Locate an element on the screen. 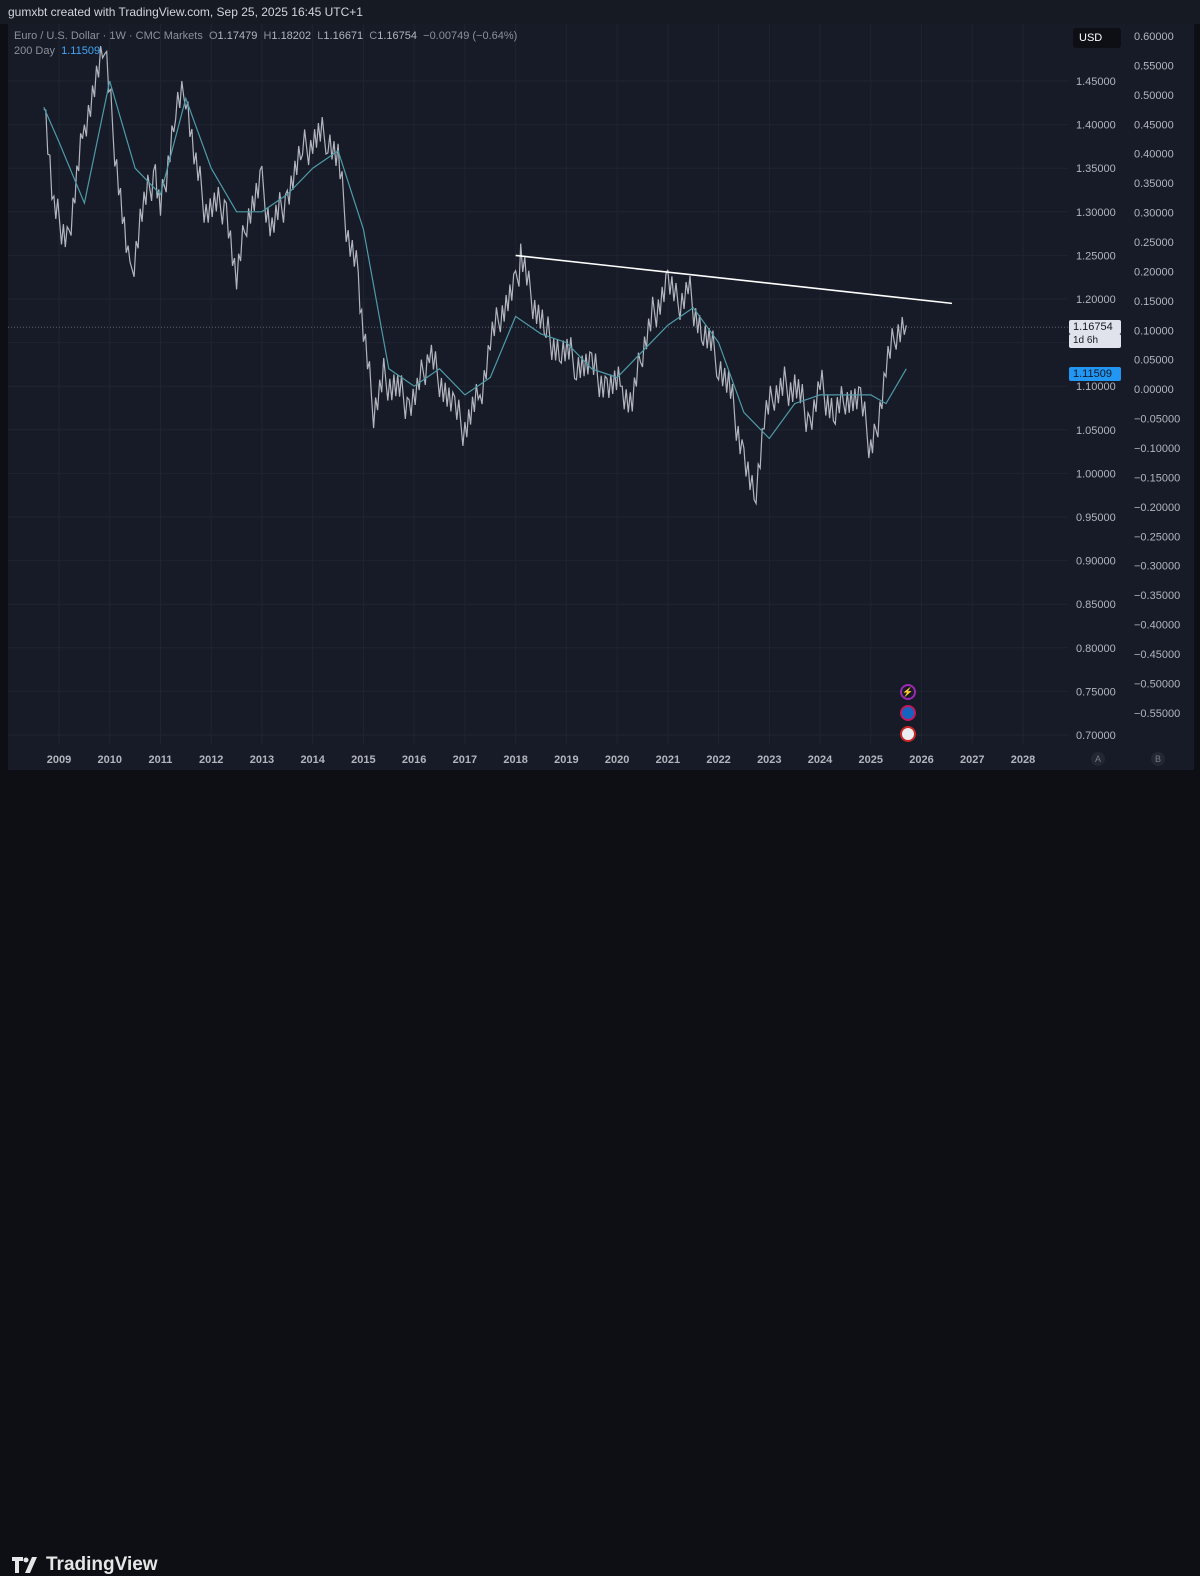  y-tick-label: 0.70000 is located at coordinates (1096, 736).